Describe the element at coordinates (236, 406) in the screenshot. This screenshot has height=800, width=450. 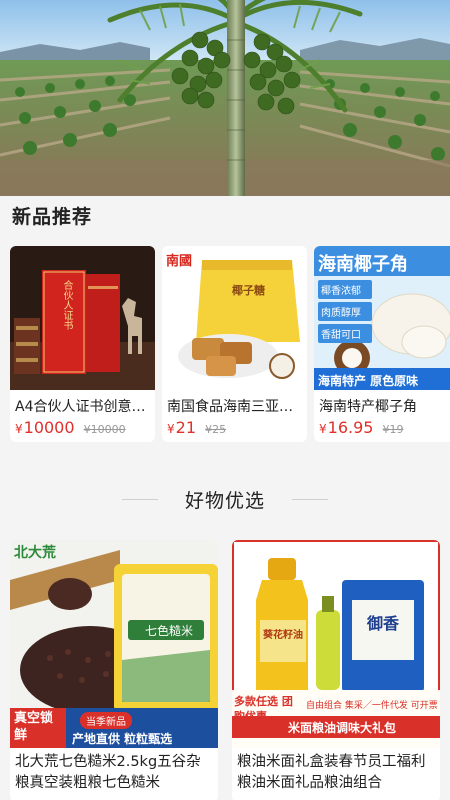
I see `product-name: 南国食品海南三亚特产椰子糖` at that location.